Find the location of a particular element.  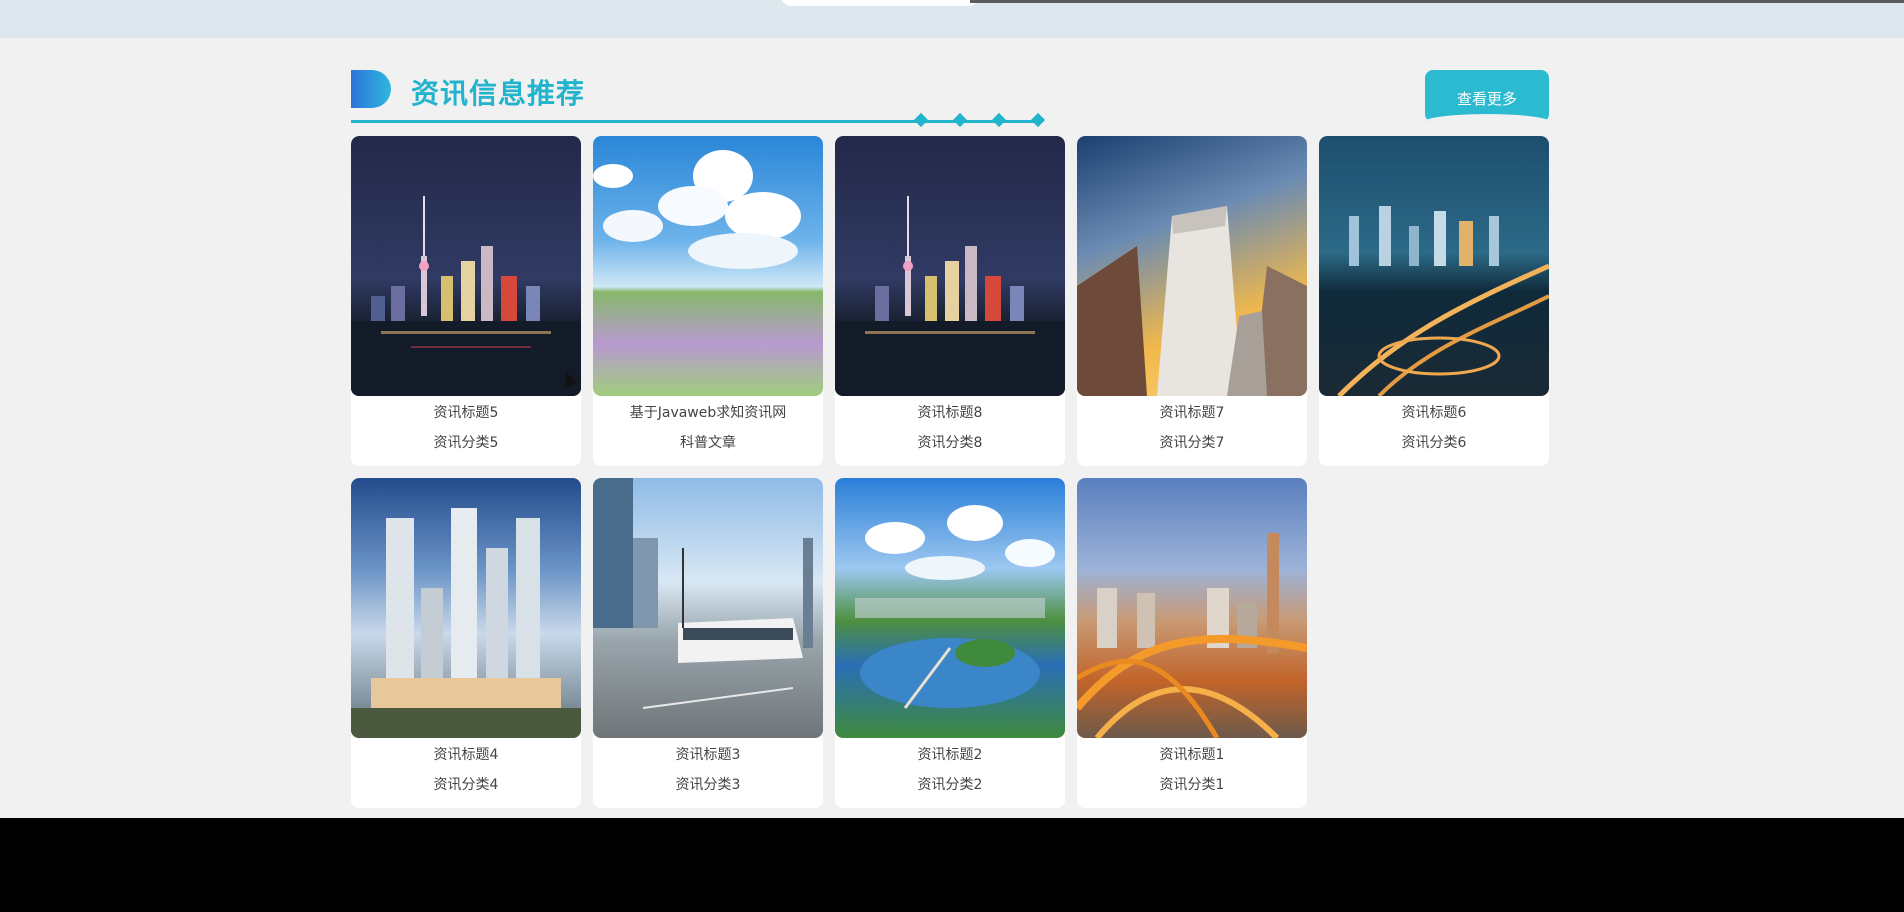

section-title: 资讯信息推荐 is located at coordinates (498, 93).